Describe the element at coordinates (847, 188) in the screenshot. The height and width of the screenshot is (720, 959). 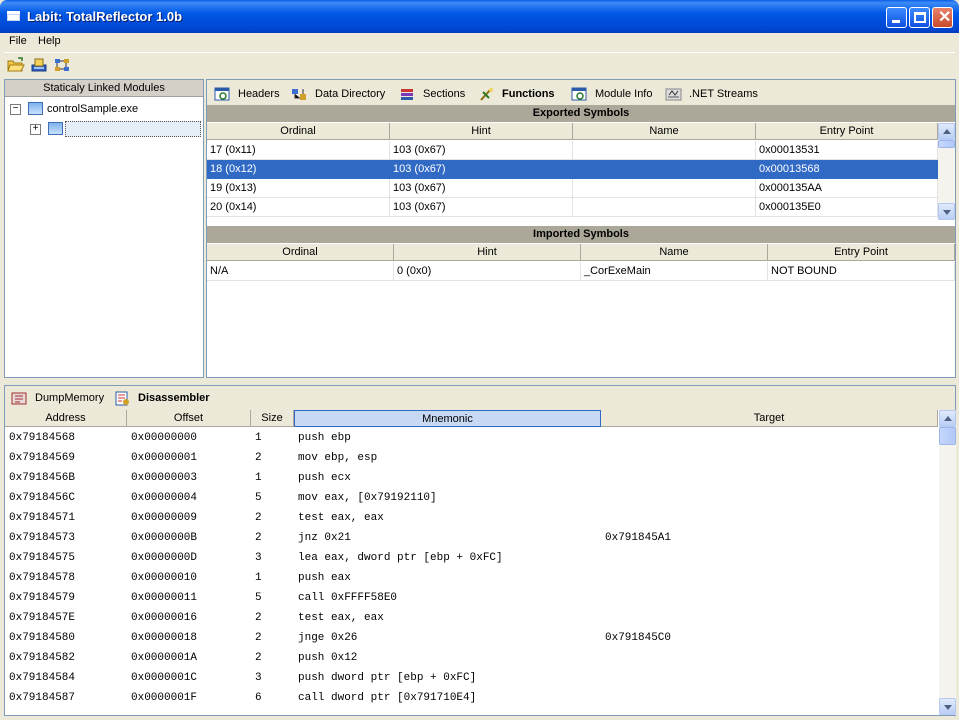
I see `table-cell: 0x000135AA` at that location.